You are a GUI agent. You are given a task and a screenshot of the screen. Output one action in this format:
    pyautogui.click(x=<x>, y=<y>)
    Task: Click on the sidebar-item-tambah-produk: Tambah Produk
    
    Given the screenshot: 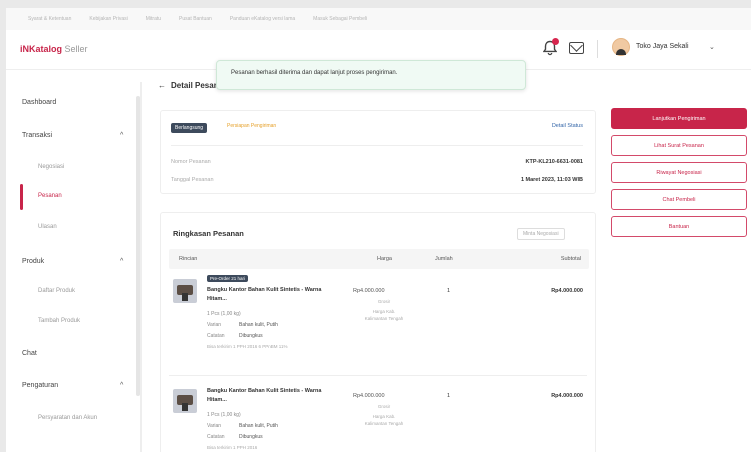 What is the action you would take?
    pyautogui.click(x=59, y=321)
    